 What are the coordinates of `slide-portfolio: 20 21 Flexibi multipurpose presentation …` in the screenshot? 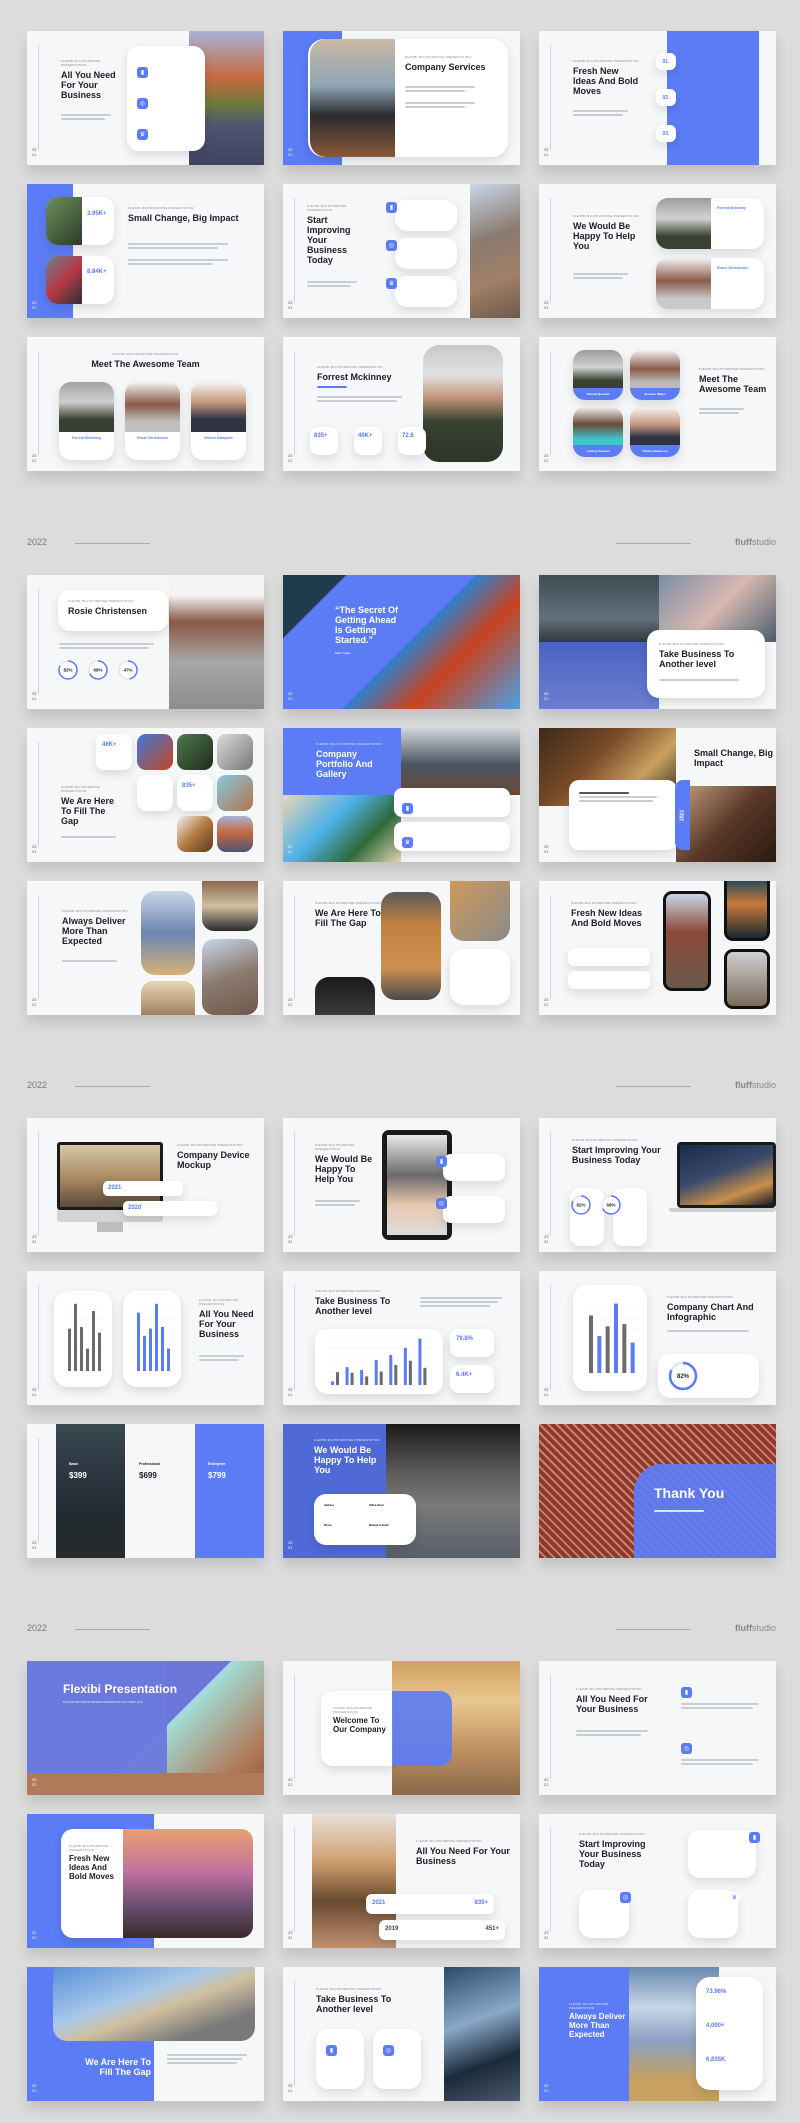 It's located at (401, 795).